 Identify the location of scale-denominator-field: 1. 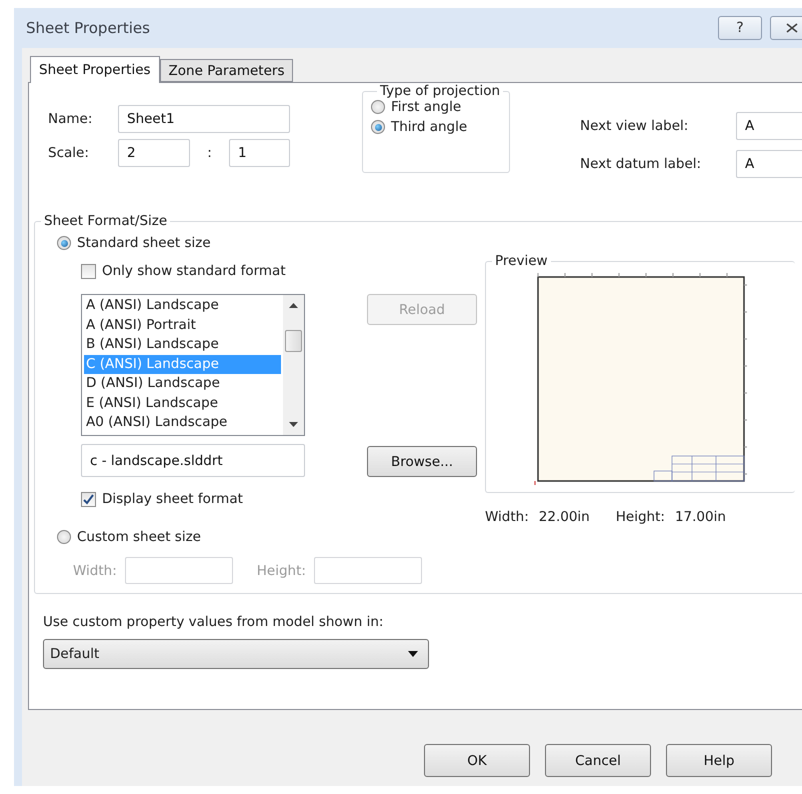
(259, 153).